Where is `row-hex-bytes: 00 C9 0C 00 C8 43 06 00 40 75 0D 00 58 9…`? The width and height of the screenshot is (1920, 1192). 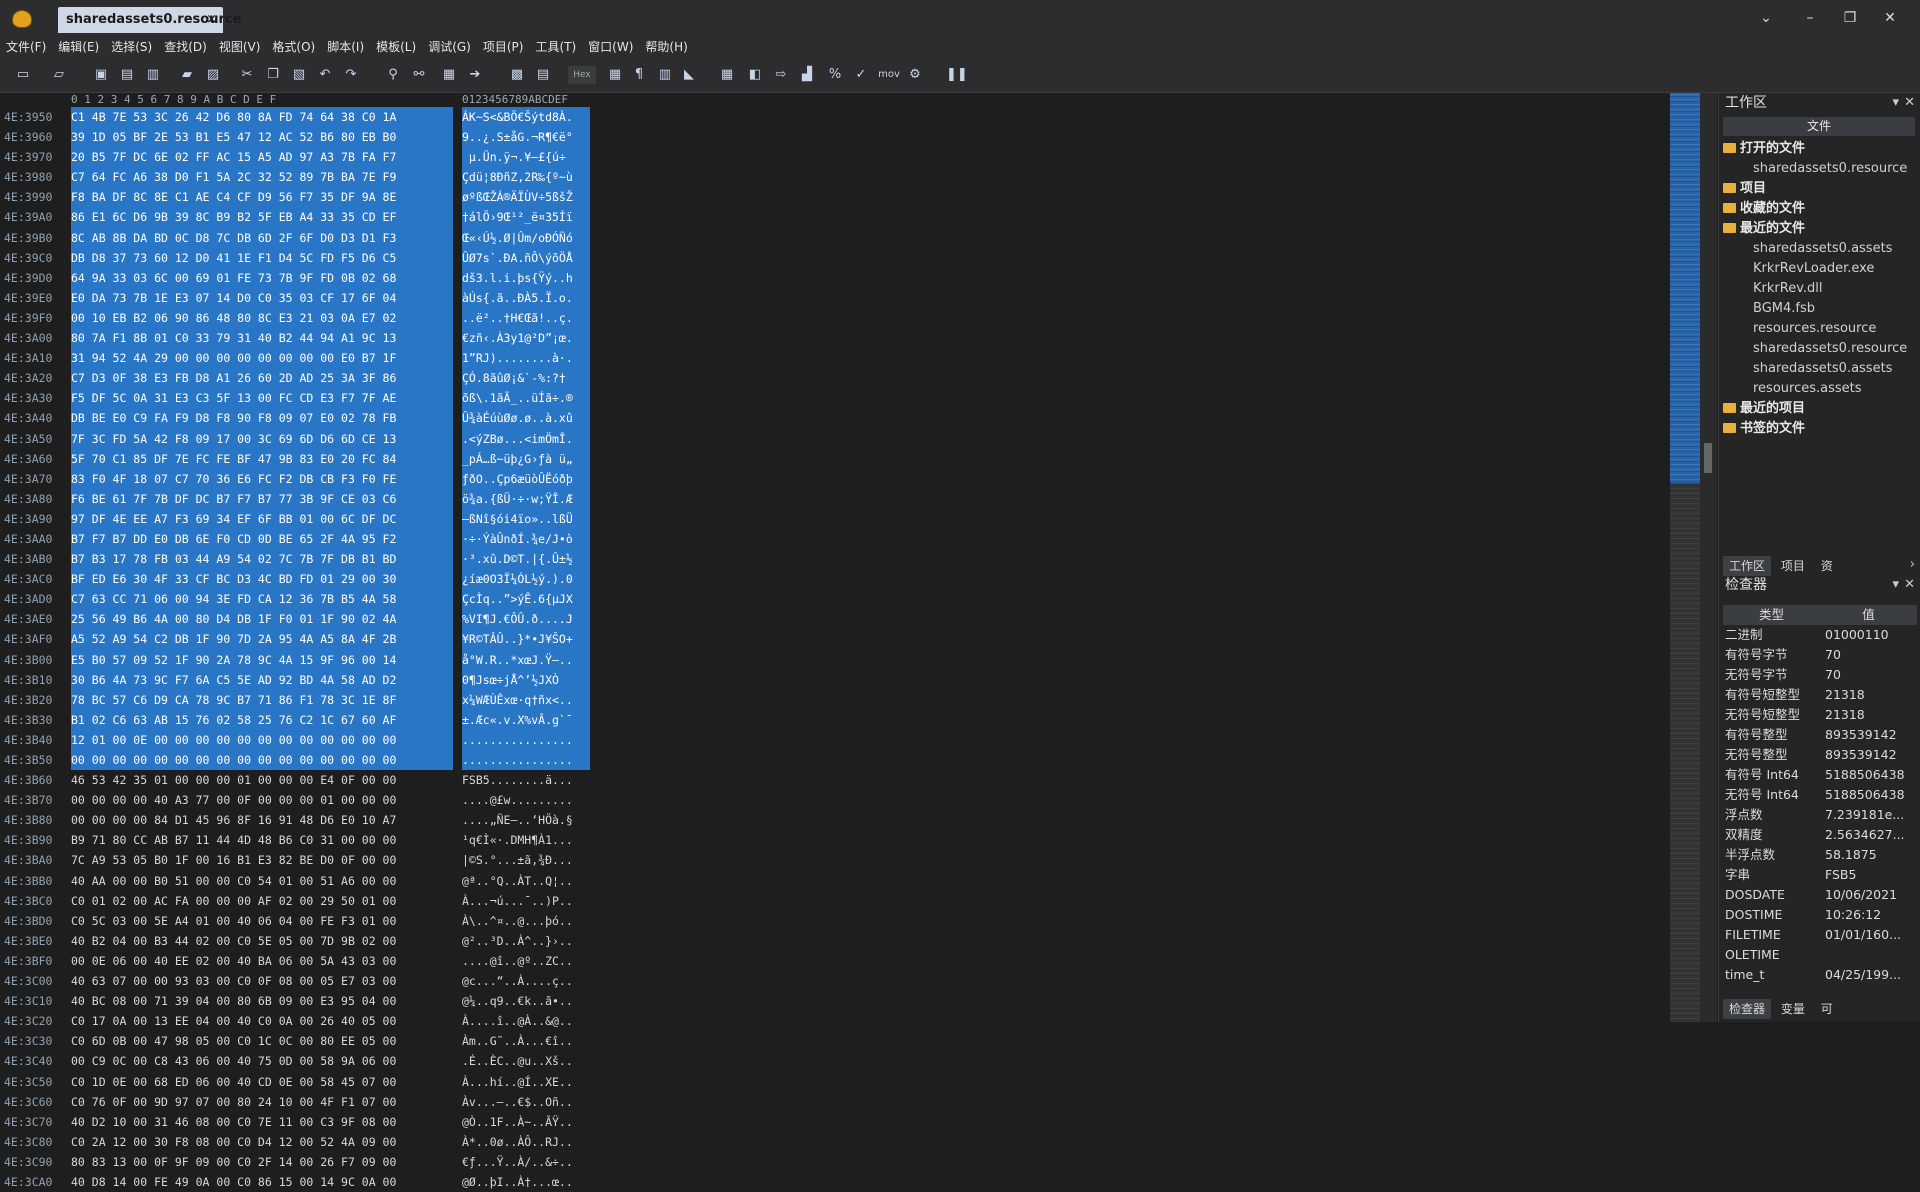 row-hex-bytes: 00 C9 0C 00 C8 43 06 00 40 75 0D 00 58 9… is located at coordinates (262, 1061).